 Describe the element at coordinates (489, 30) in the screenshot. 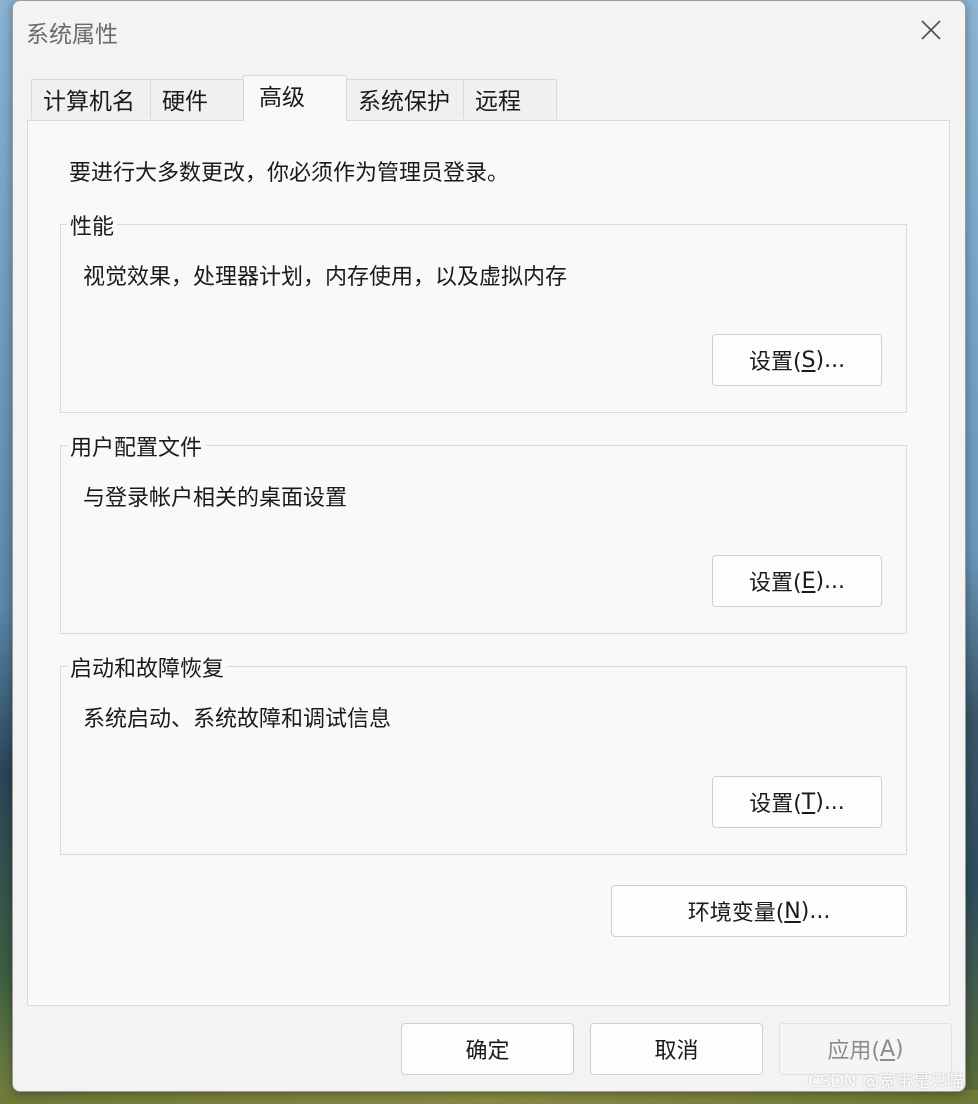

I see `title-bar: 系统属性` at that location.